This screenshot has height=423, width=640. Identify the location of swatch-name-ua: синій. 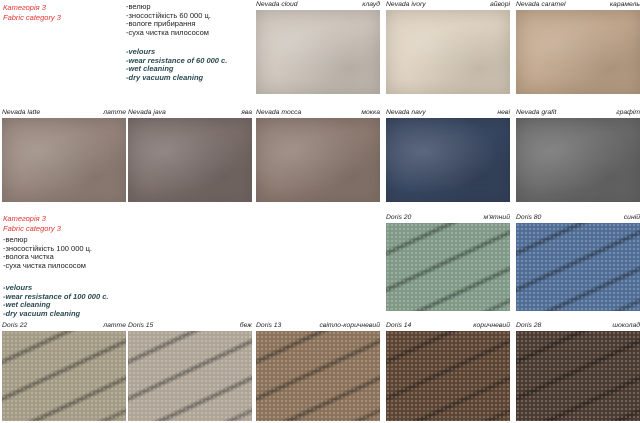
(631, 217).